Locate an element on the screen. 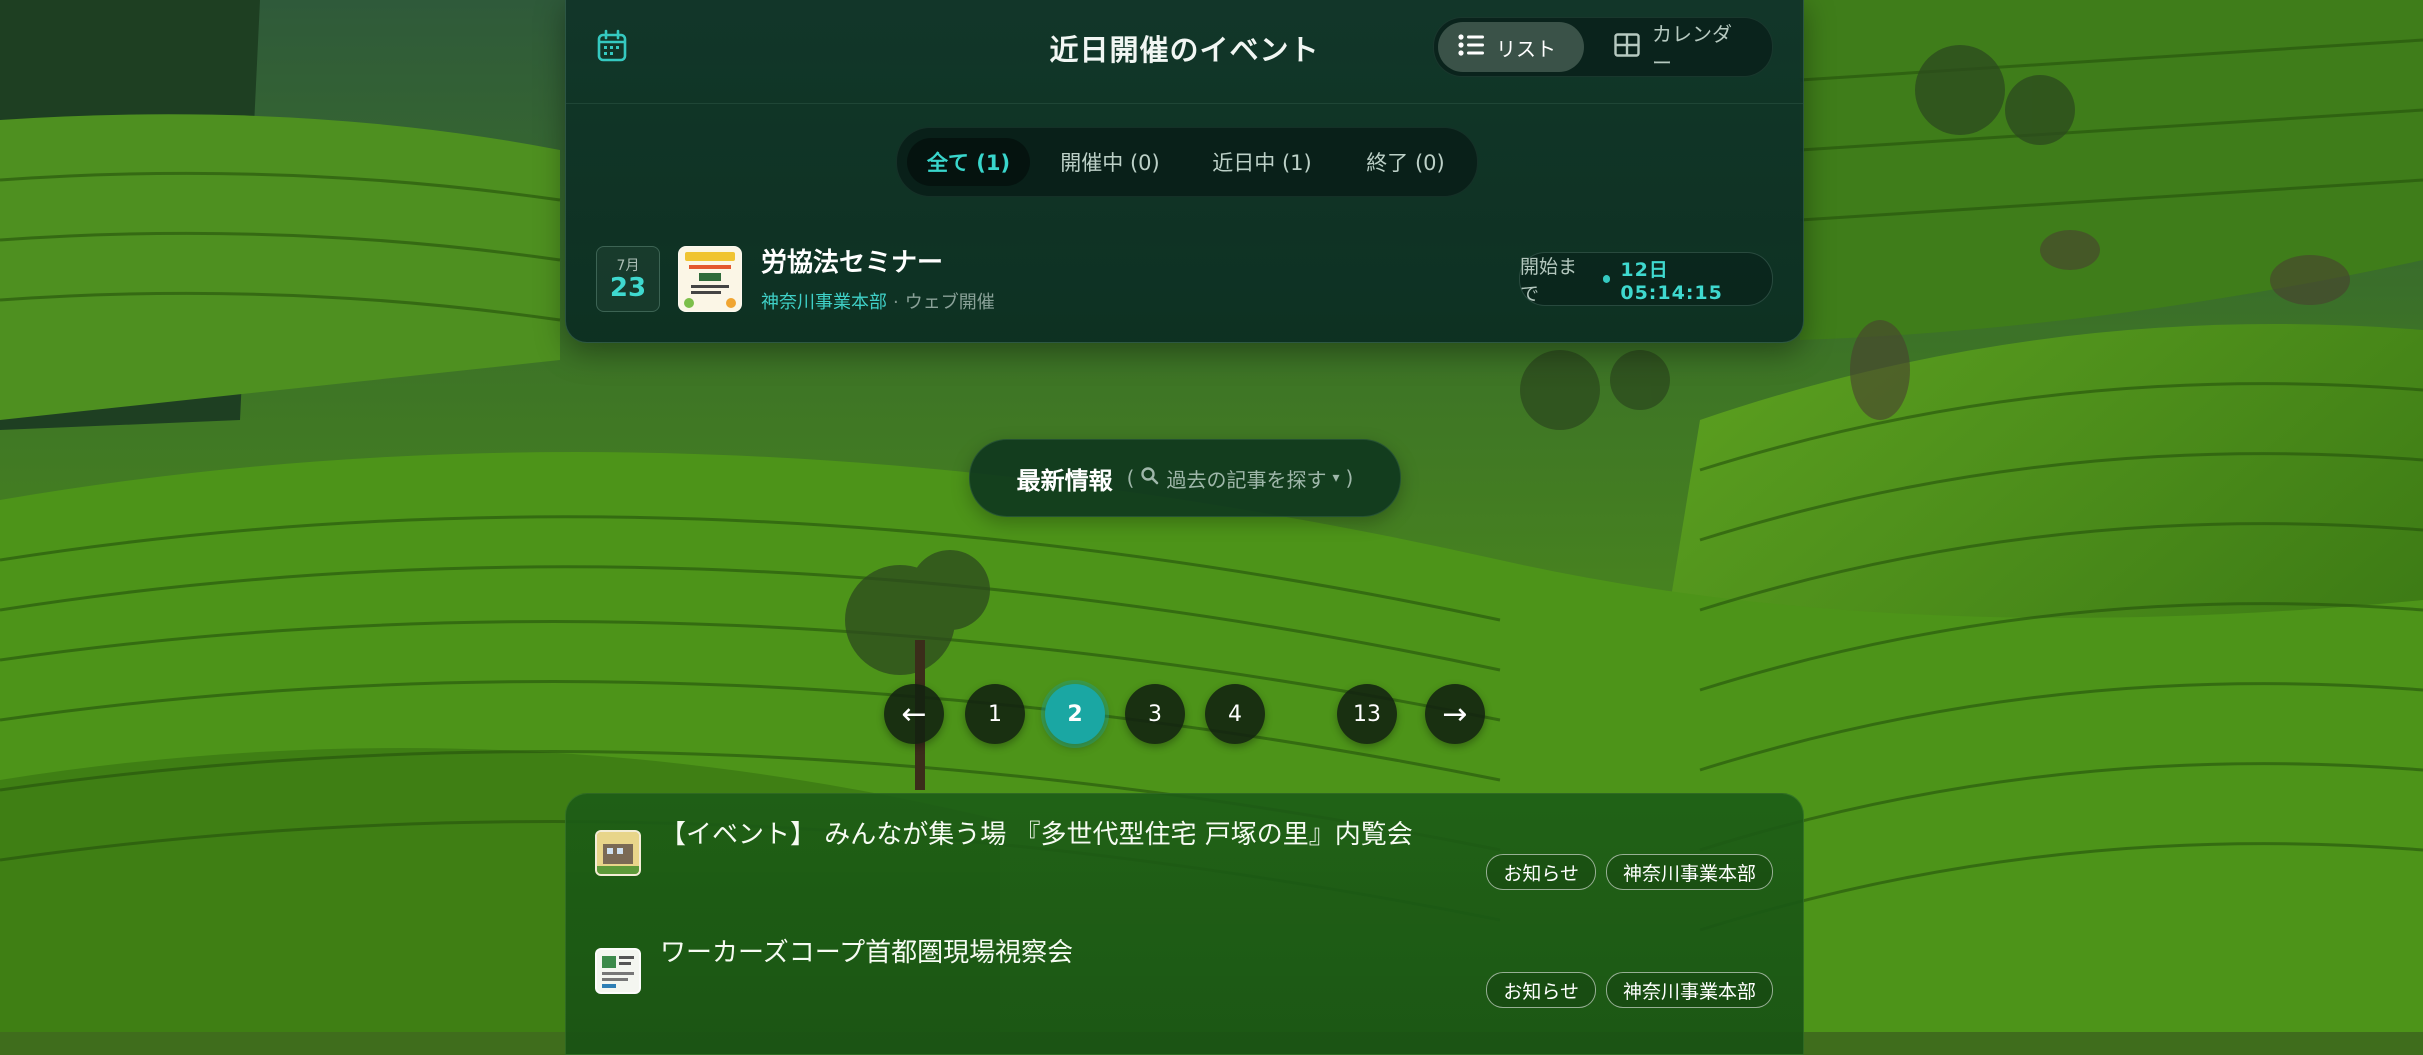 This screenshot has width=2423, height=1055. event-month: 7月 is located at coordinates (628, 266).